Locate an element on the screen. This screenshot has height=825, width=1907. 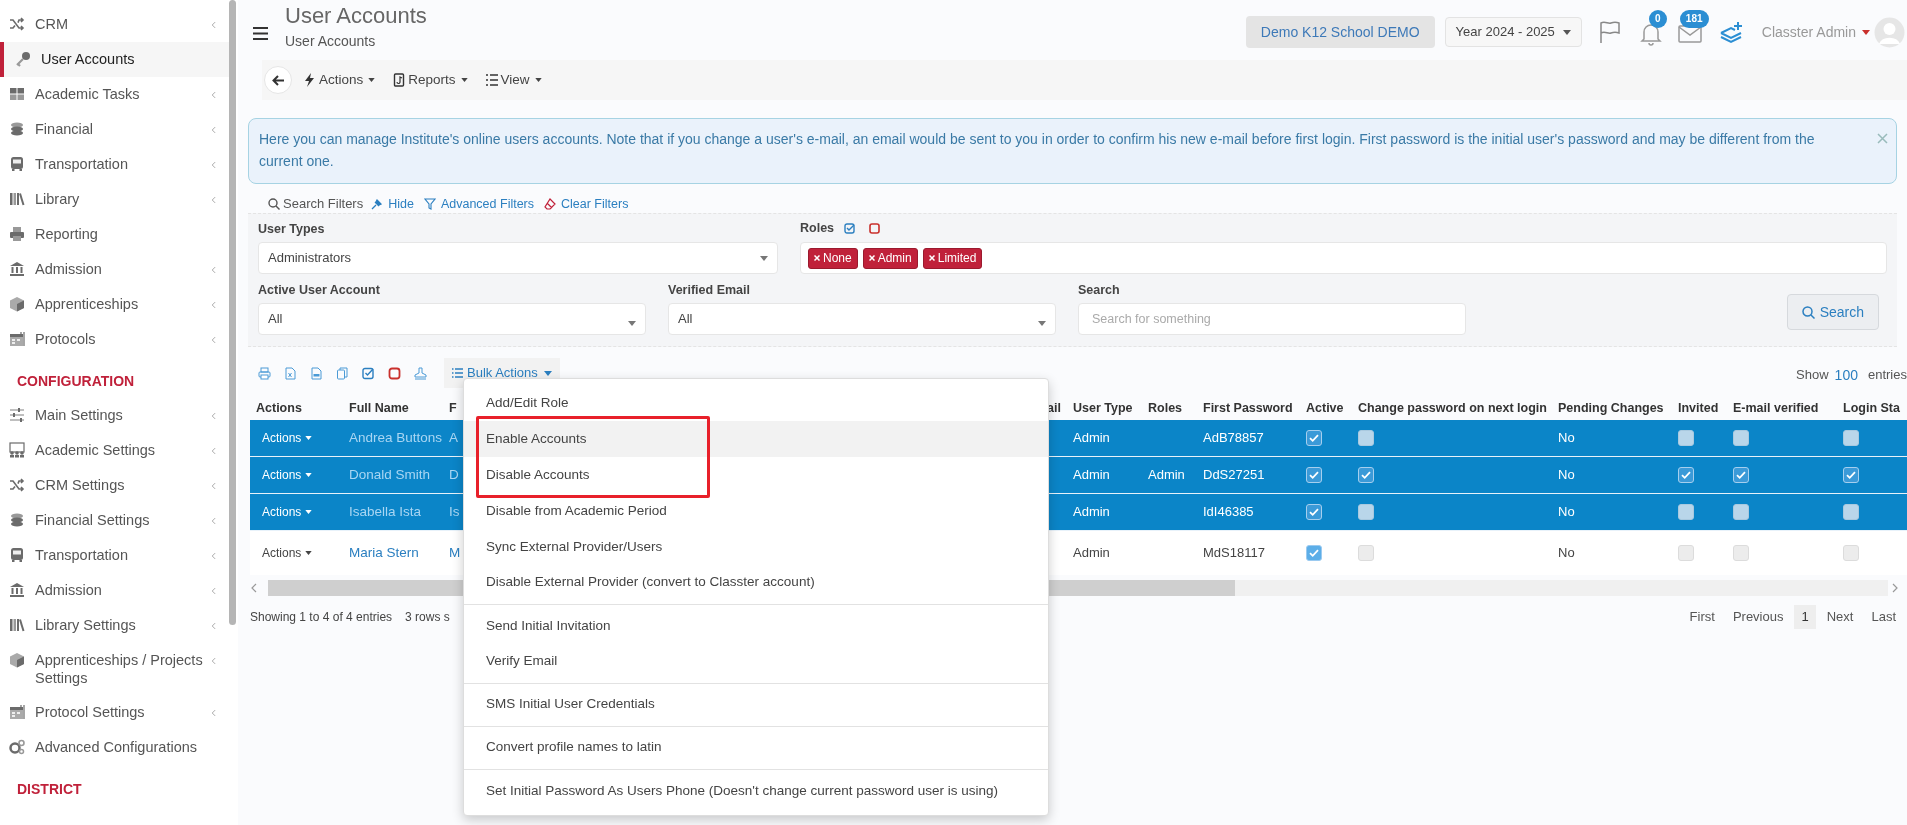
excel-file-icon is located at coordinates (290, 373).